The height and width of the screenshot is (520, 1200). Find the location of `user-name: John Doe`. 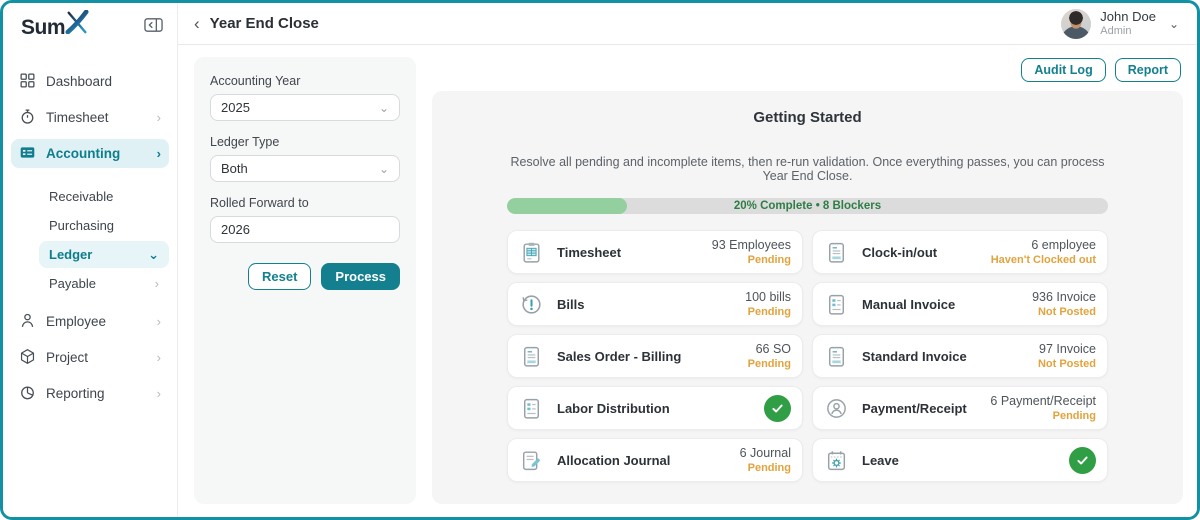

user-name: John Doe is located at coordinates (1128, 16).